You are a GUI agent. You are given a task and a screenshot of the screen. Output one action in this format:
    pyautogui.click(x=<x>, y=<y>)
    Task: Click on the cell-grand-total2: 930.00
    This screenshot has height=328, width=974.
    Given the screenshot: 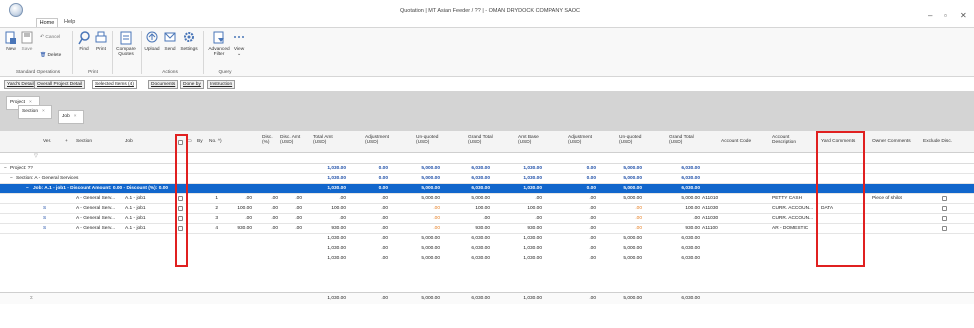 What is the action you would take?
    pyautogui.click(x=677, y=229)
    